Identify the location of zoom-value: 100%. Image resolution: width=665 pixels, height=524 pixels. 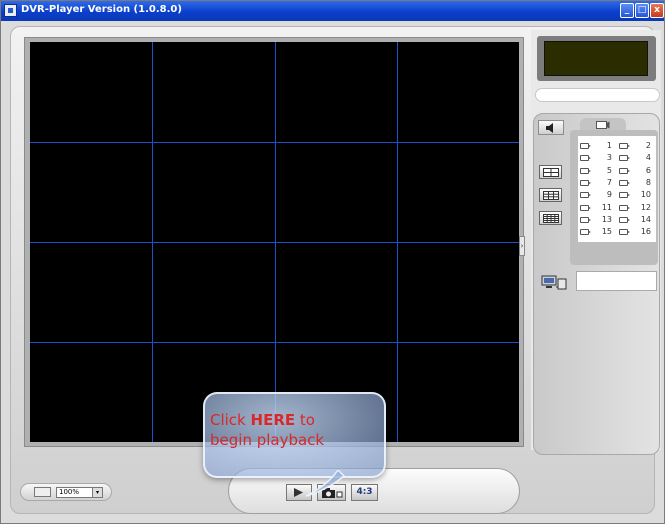
(69, 492).